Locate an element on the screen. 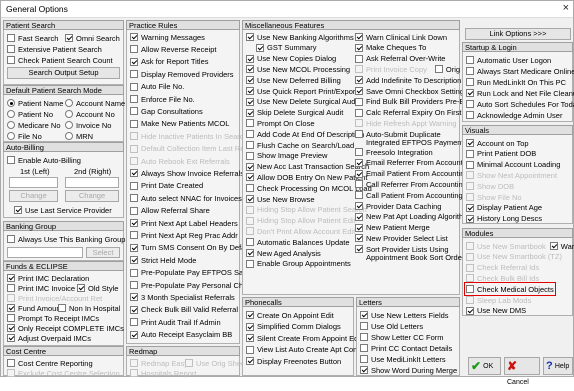 The image size is (574, 391). save-omni-checkbox-settings-checkbox: Save Omni Checkbox Settings is located at coordinates (411, 91).